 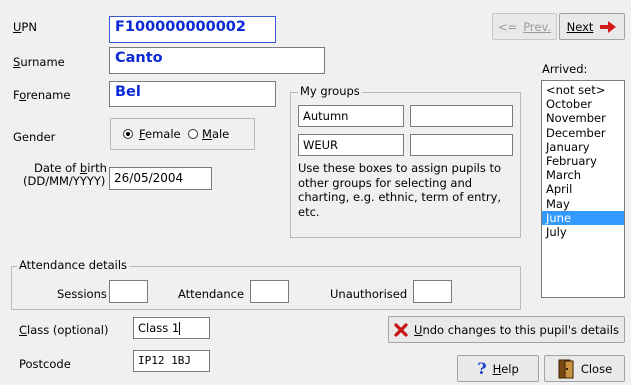 What do you see at coordinates (192, 94) in the screenshot?
I see `forename-field: Bel` at bounding box center [192, 94].